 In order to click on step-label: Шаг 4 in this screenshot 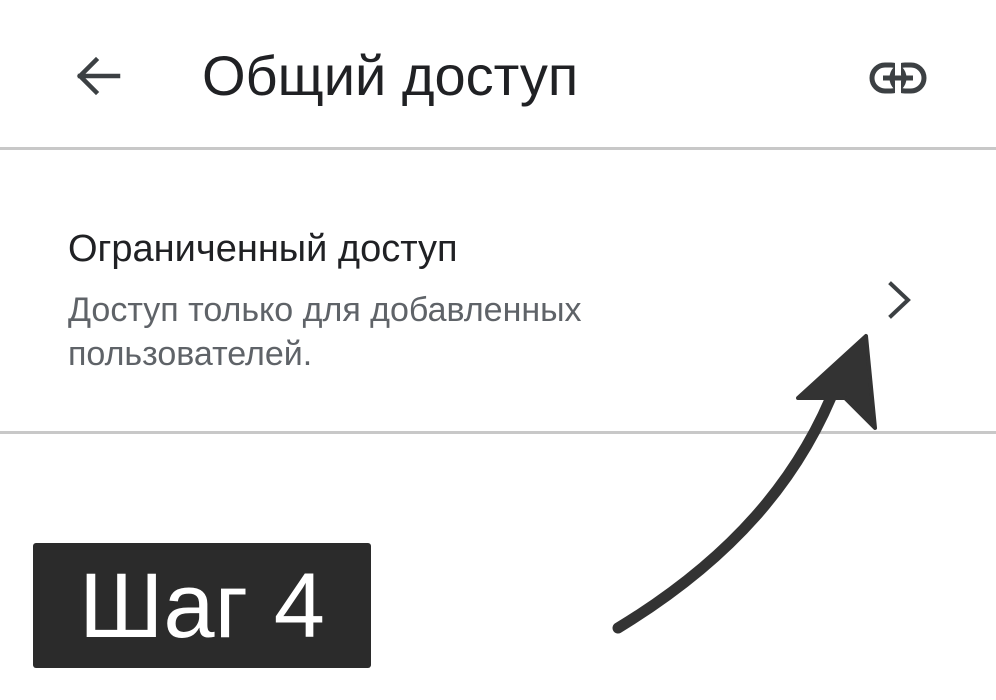, I will do `click(202, 605)`.